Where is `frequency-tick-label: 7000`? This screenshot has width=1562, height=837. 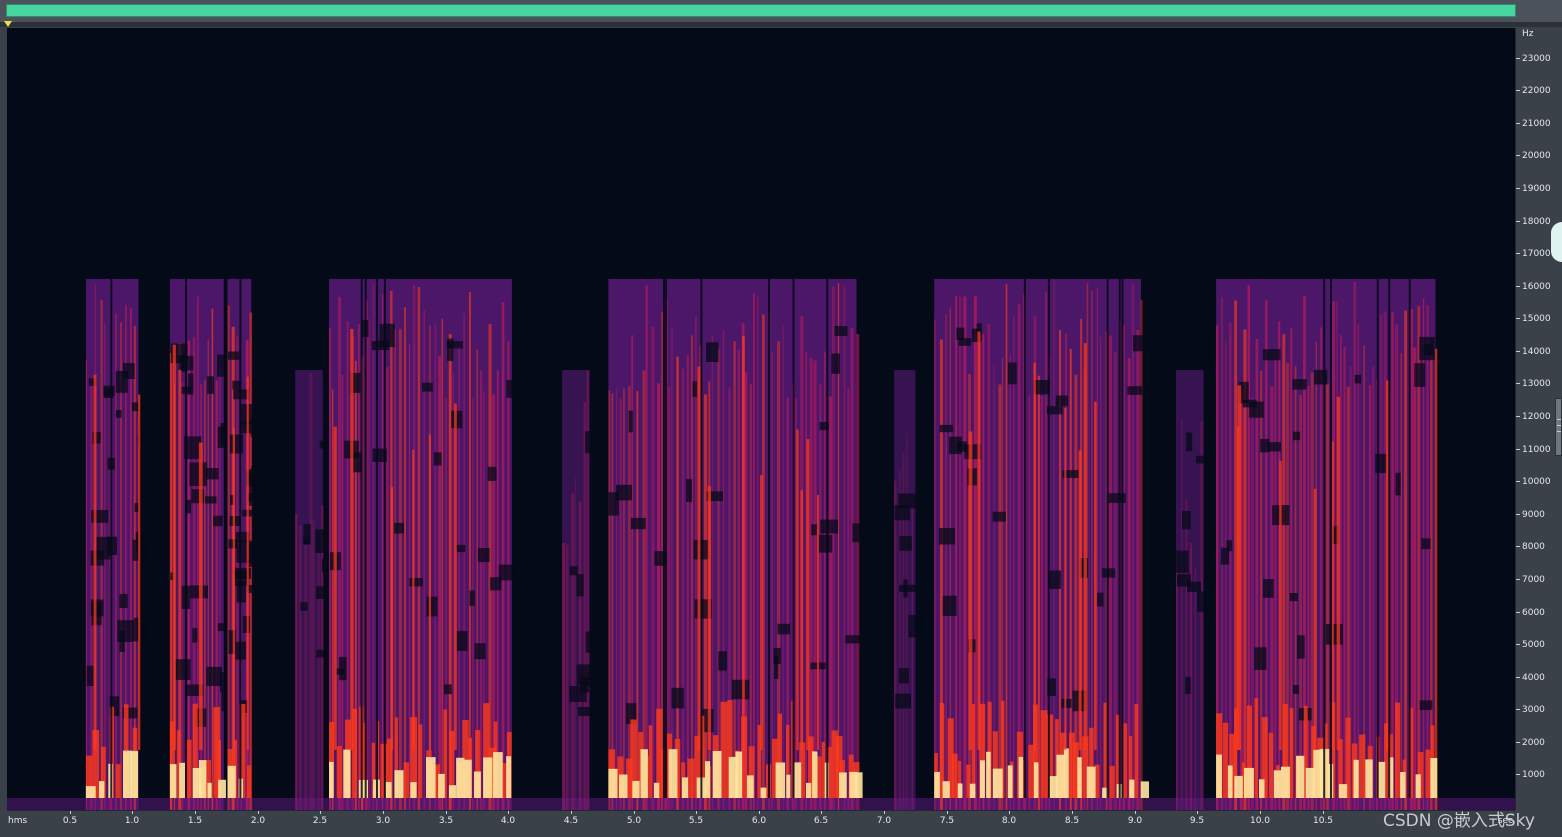 frequency-tick-label: 7000 is located at coordinates (1533, 580).